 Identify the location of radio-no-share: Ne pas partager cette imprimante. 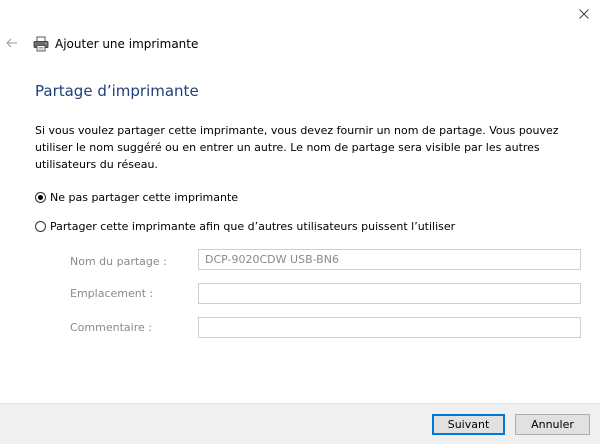
(136, 197).